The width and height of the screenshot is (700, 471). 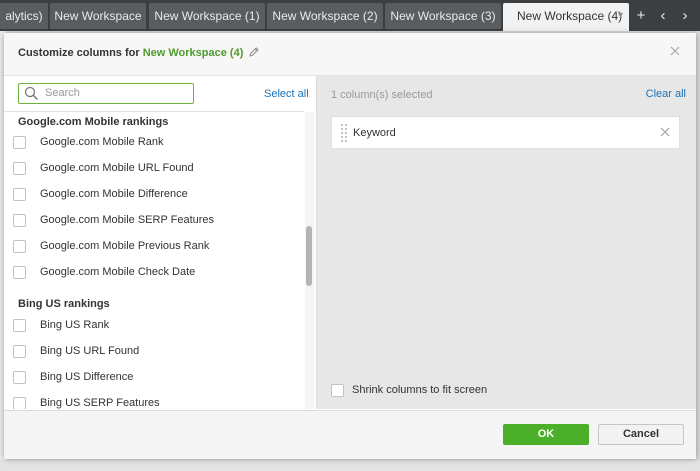 I want to click on plus-icon: +, so click(x=641, y=16).